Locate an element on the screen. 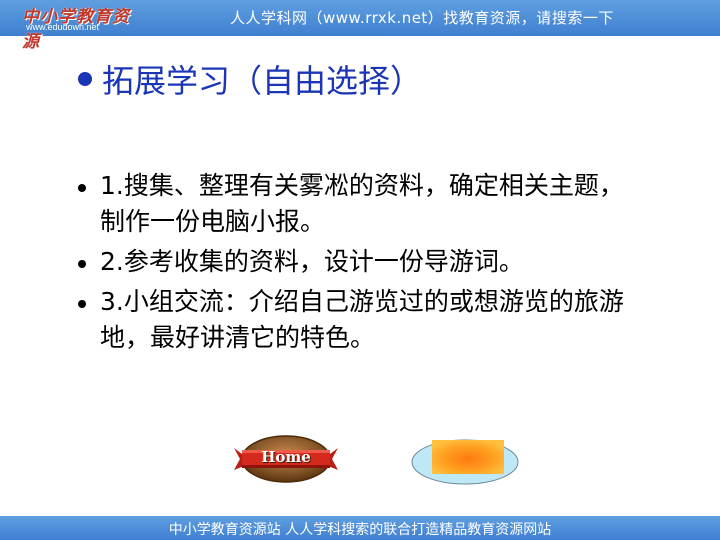 Image resolution: width=720 pixels, height=540 pixels. banner-text: 人人学科网（www.rrxk.net）找教育资源，请搜索一下 is located at coordinates (422, 17).